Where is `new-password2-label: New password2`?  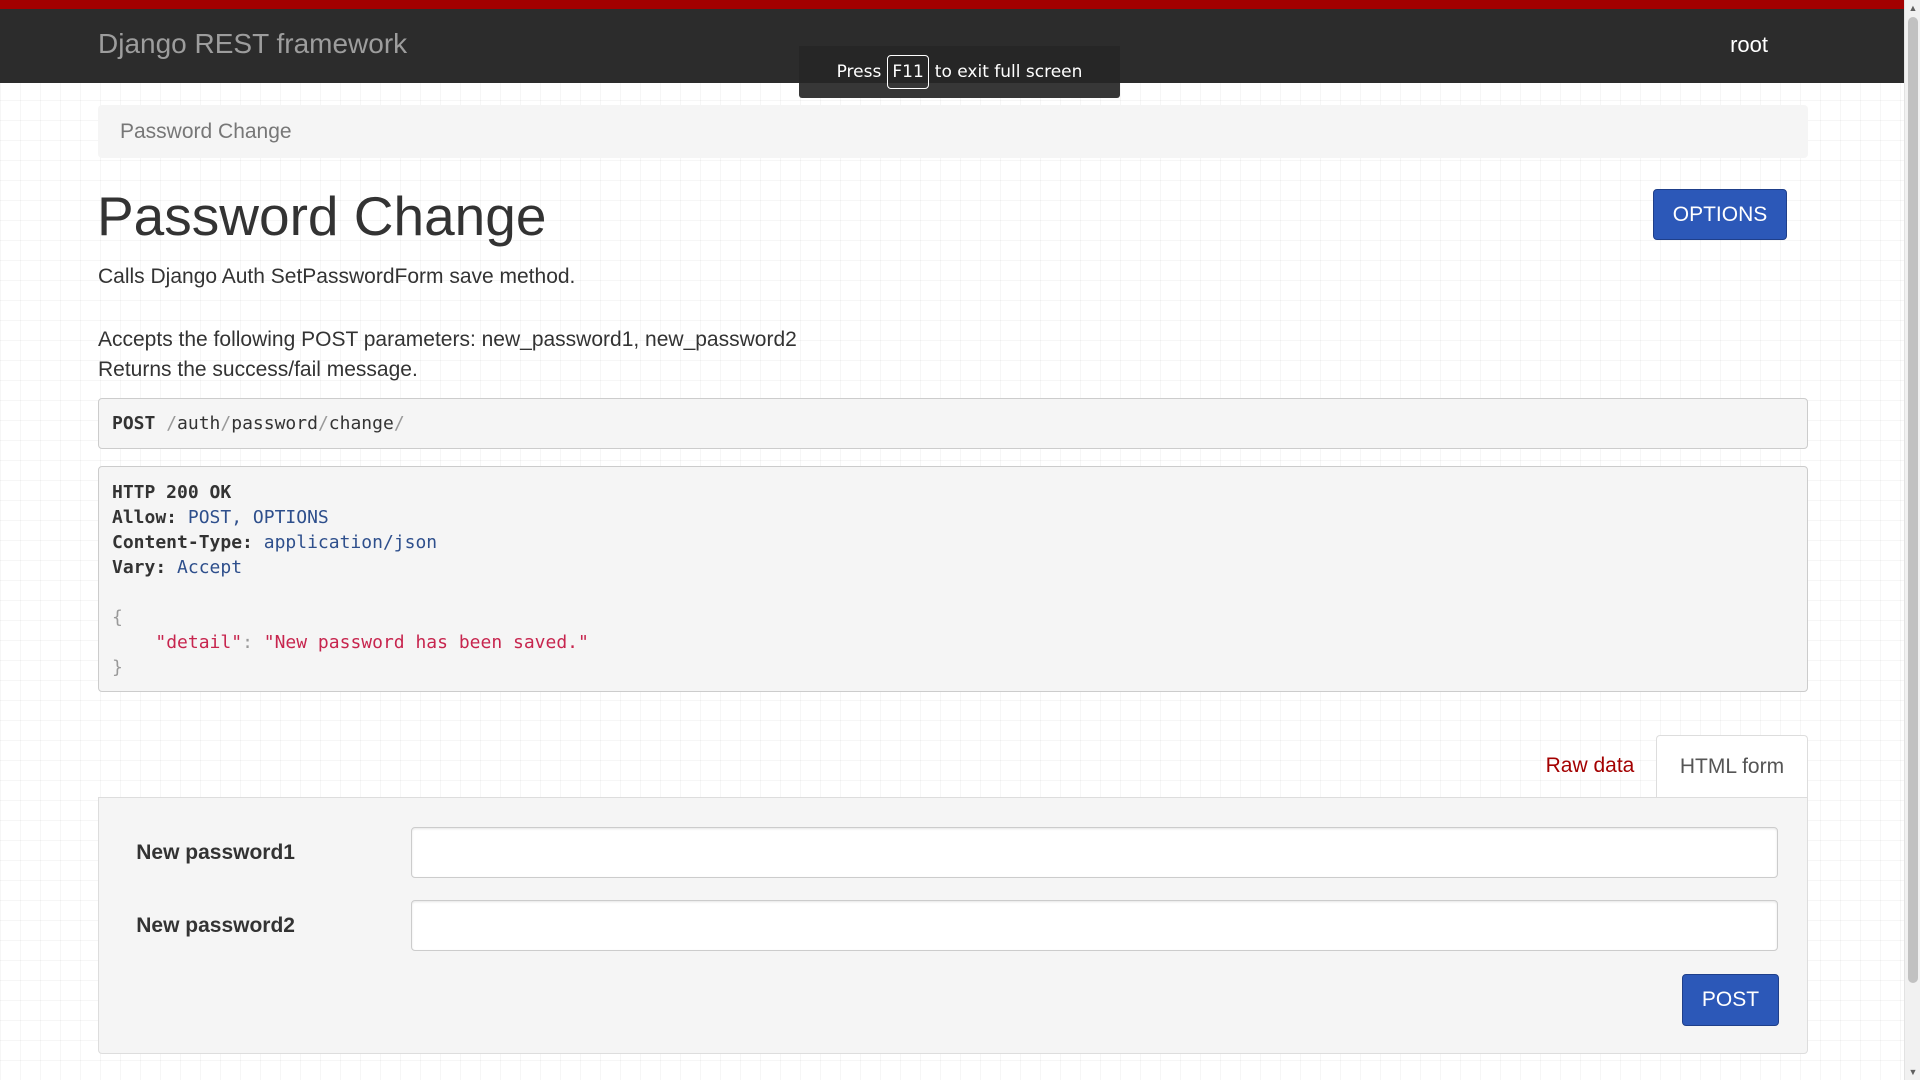 new-password2-label: New password2 is located at coordinates (215, 925).